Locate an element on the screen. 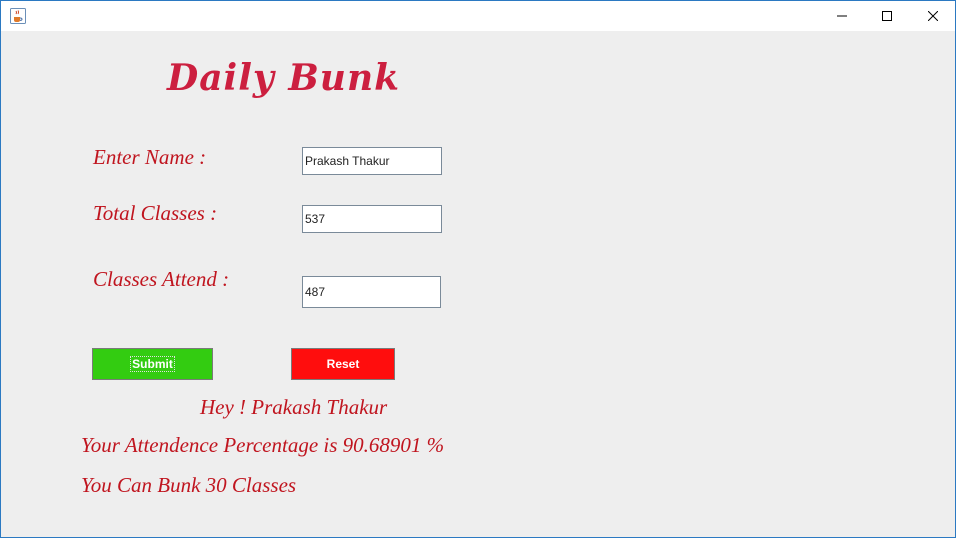 The image size is (956, 538). attendance-percentage-message: Your Attendence Percentage is 90.68901 % is located at coordinates (263, 445).